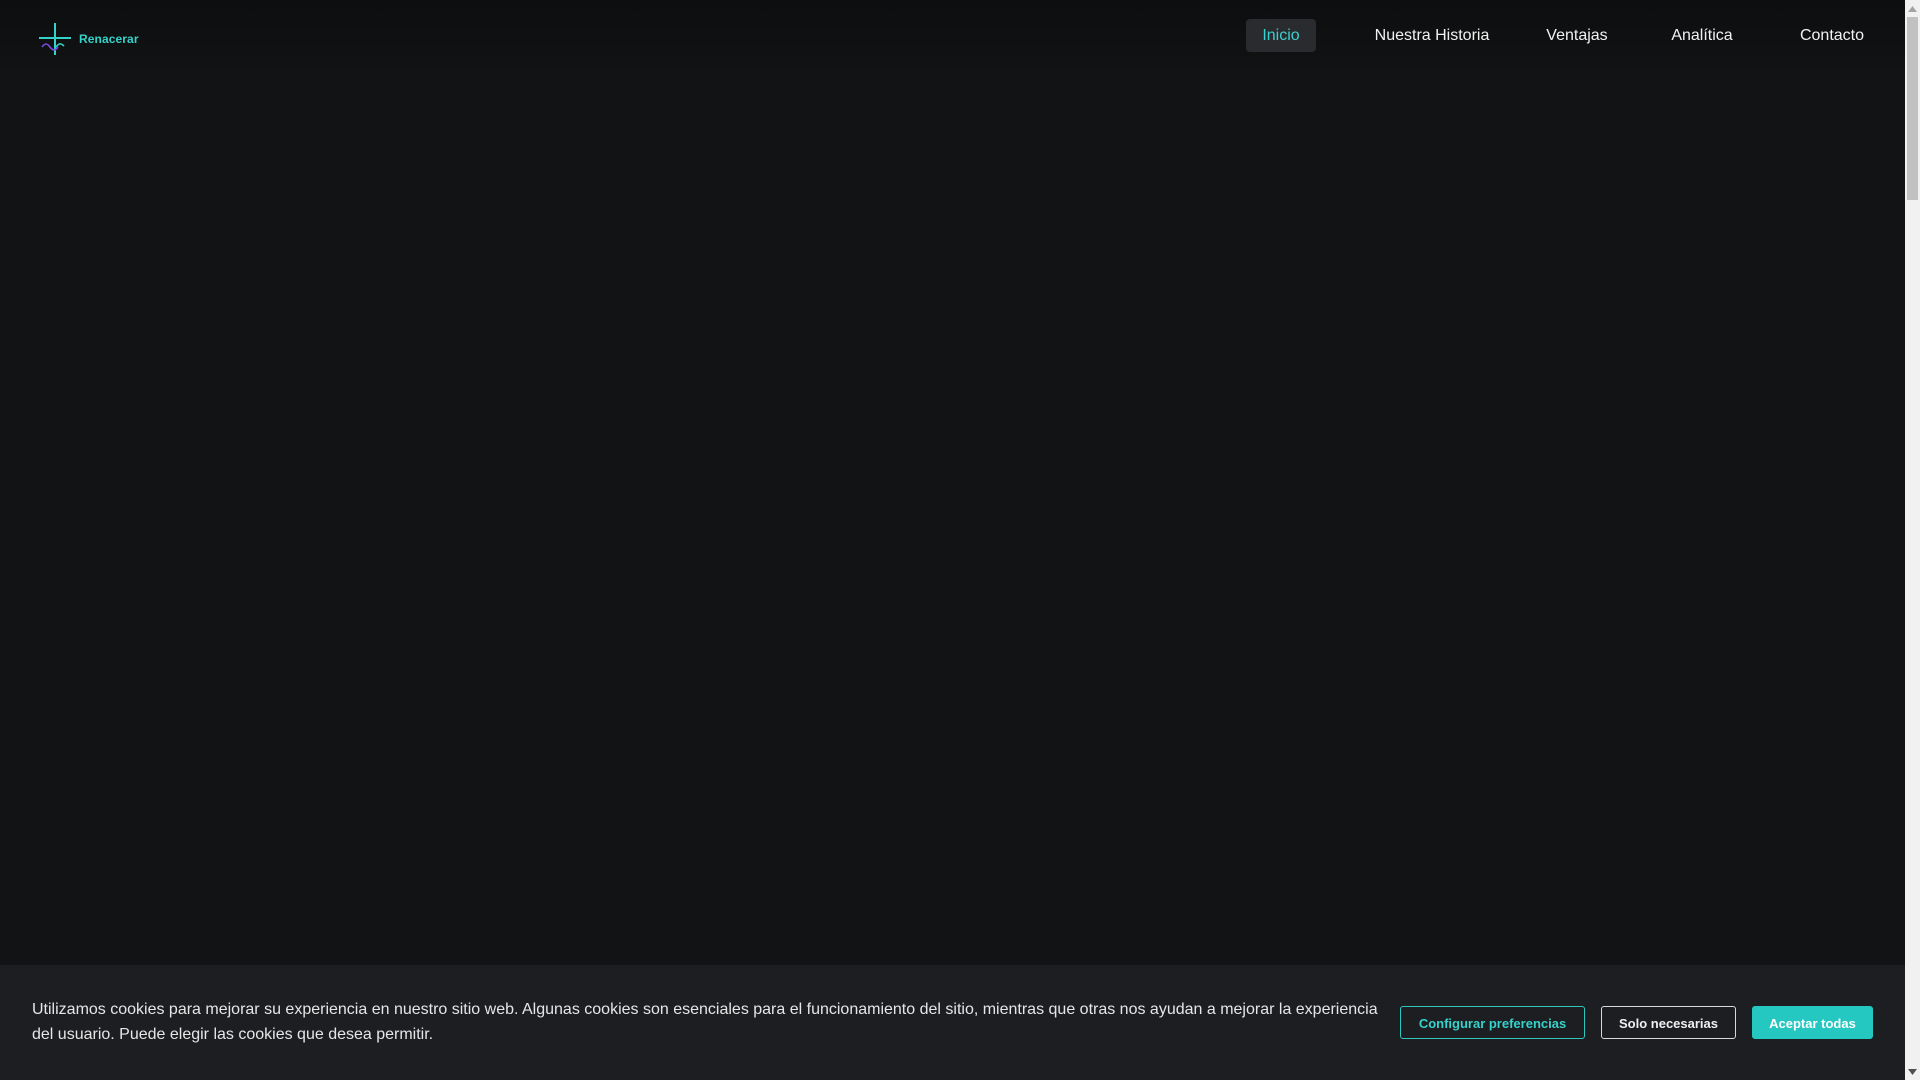 This screenshot has width=1920, height=1080. I want to click on scroll-up-arrow-icon, so click(1912, 8).